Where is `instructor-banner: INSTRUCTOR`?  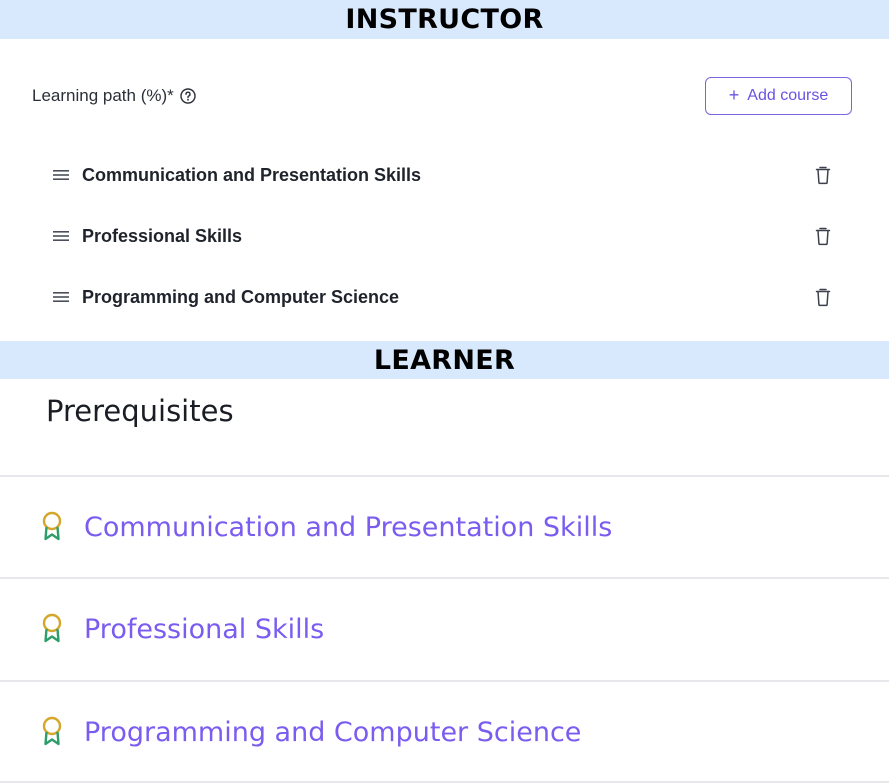
instructor-banner: INSTRUCTOR is located at coordinates (444, 19).